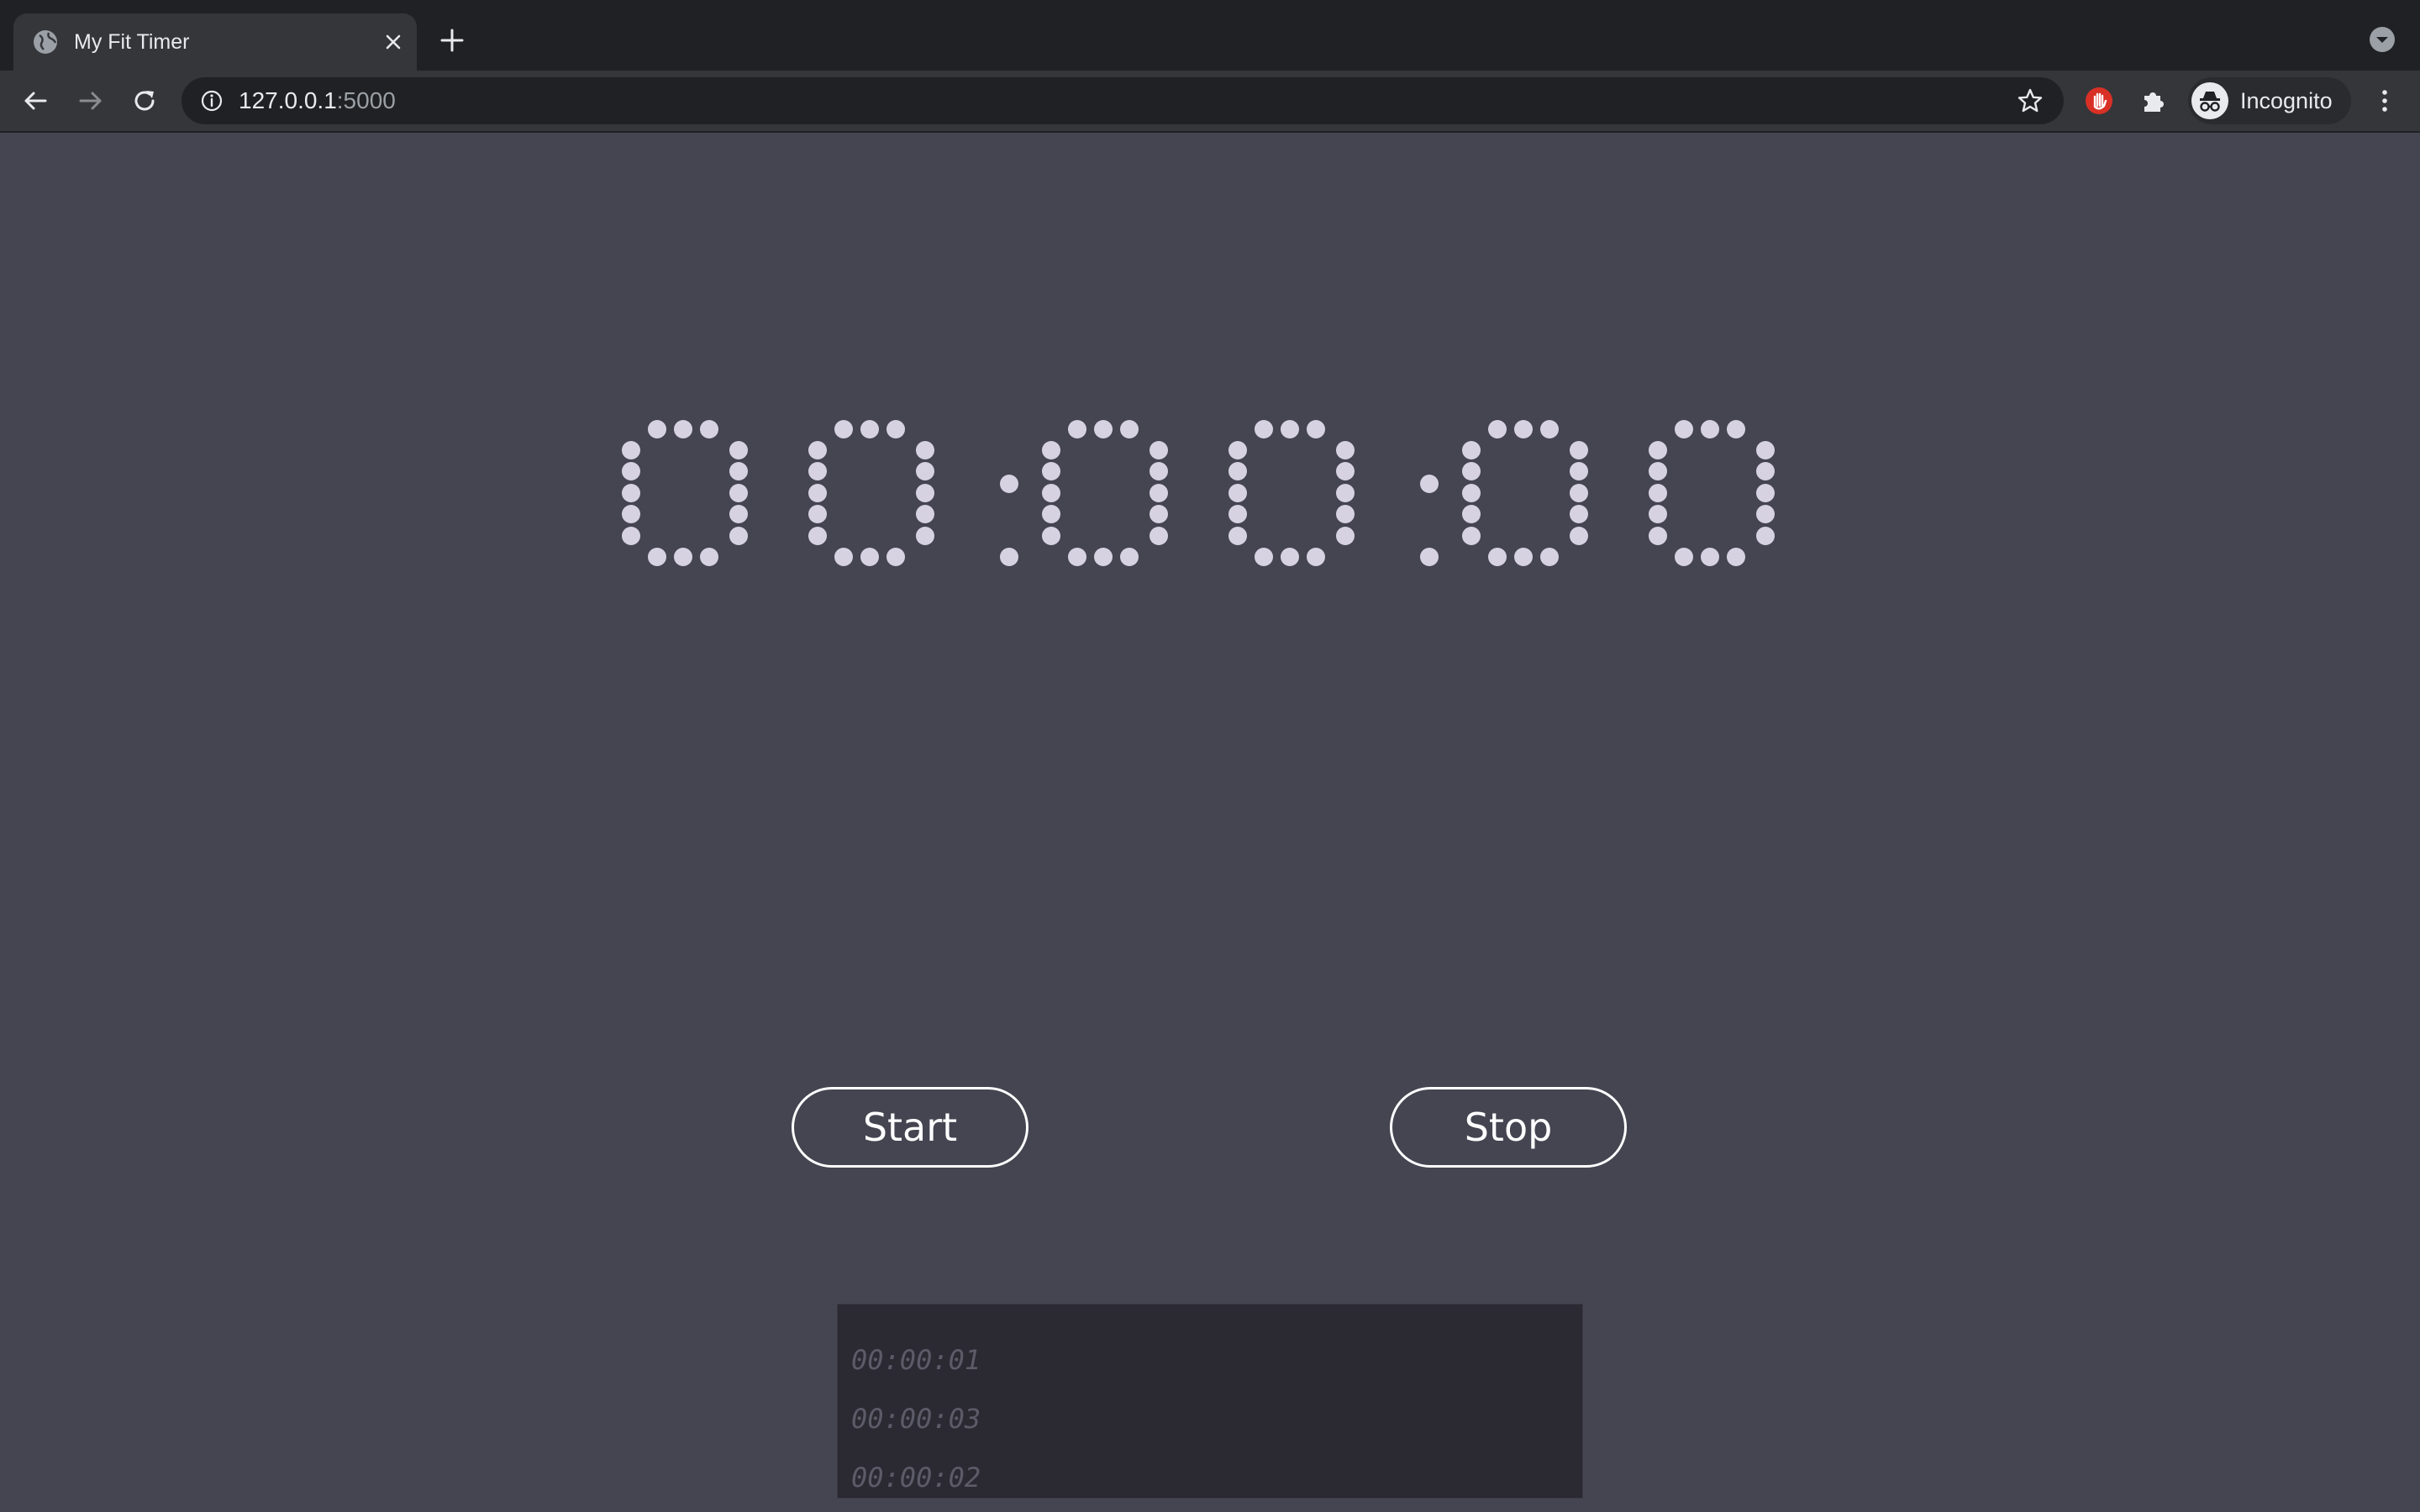 The width and height of the screenshot is (2420, 1512). I want to click on url-text: 127.0.0.1:5000, so click(317, 101).